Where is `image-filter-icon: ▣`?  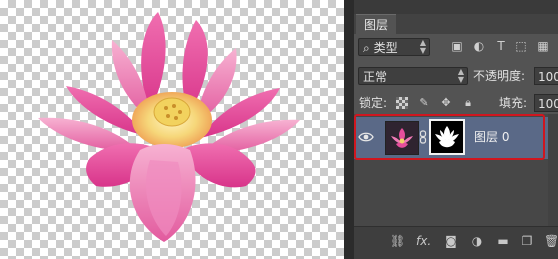
image-filter-icon: ▣ is located at coordinates (457, 46).